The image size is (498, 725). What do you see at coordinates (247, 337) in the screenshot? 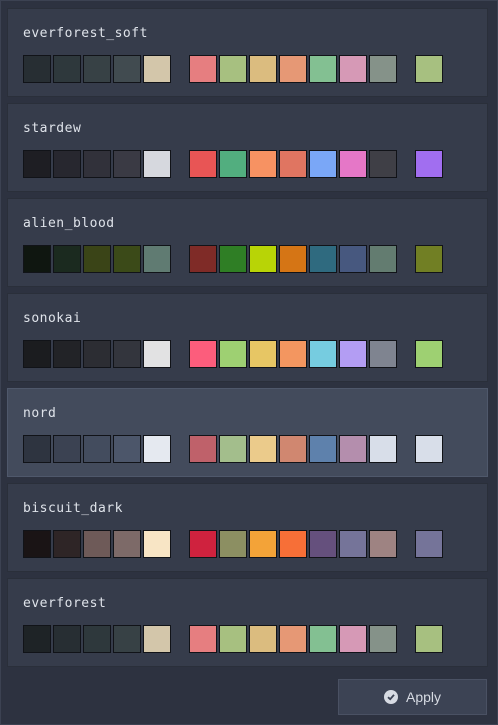
I see `theme-card-sonokai: sonokai` at bounding box center [247, 337].